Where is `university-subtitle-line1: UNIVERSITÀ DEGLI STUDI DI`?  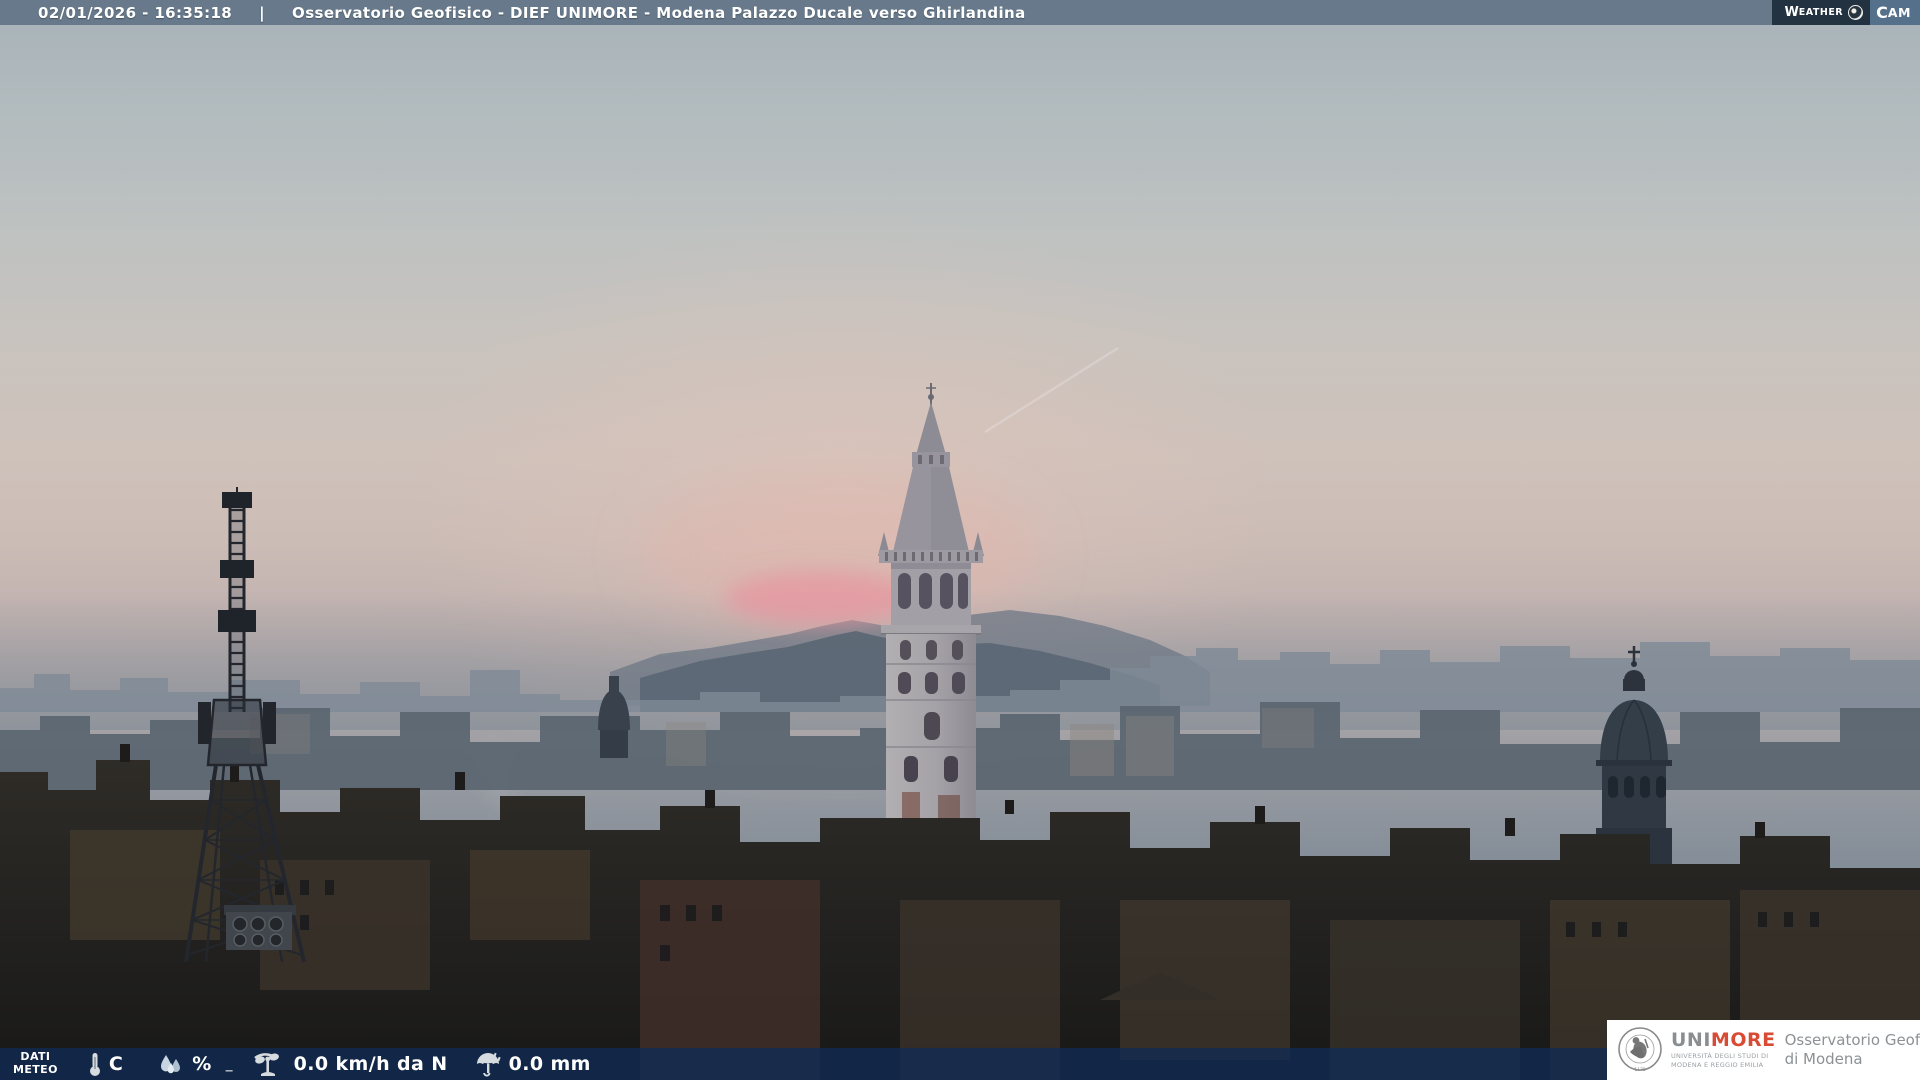 university-subtitle-line1: UNIVERSITÀ DEGLI STUDI DI is located at coordinates (1720, 1056).